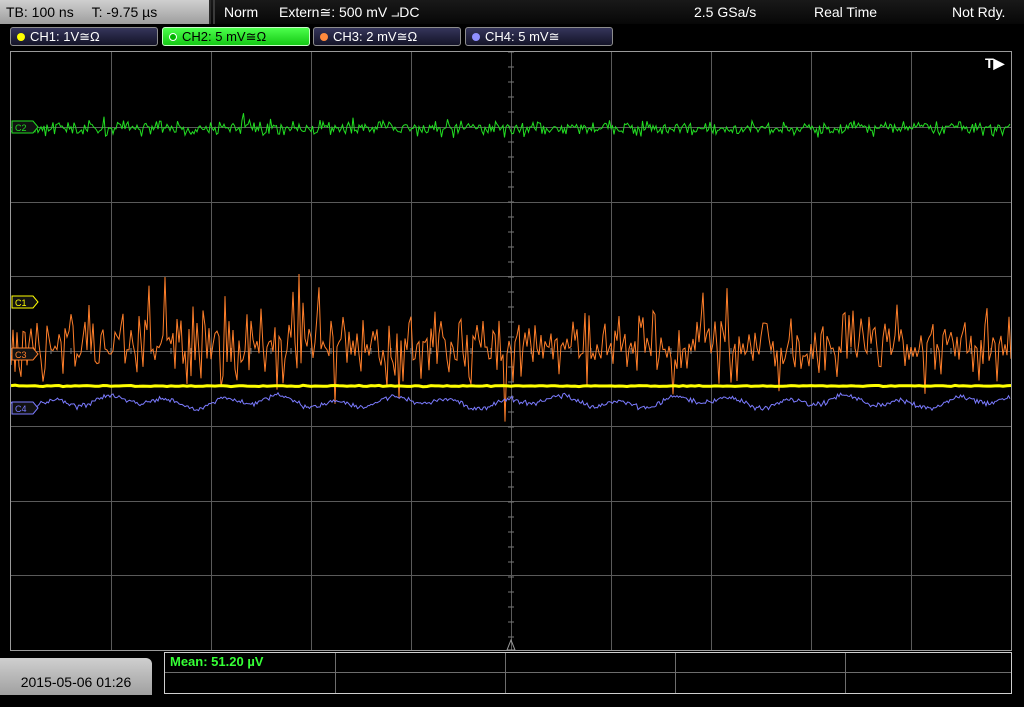 The height and width of the screenshot is (707, 1024). Describe the element at coordinates (21, 37) in the screenshot. I see `ch1-dot-icon` at that location.